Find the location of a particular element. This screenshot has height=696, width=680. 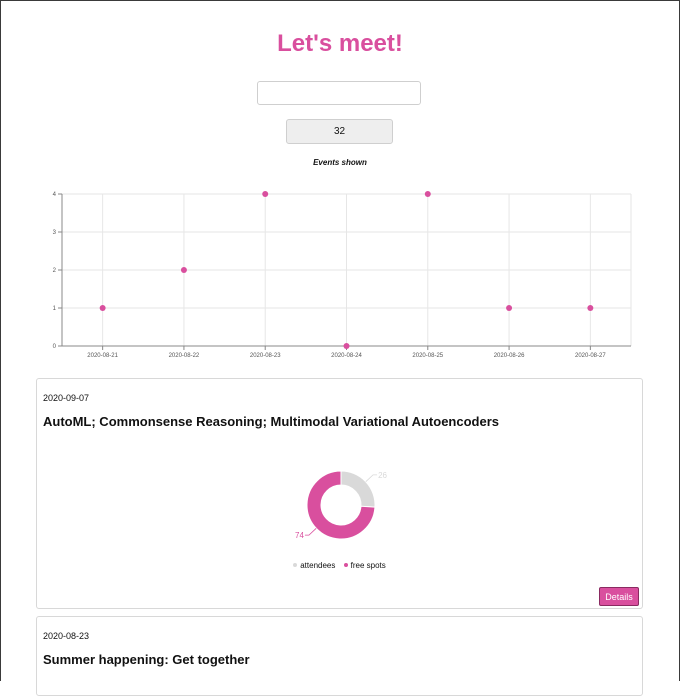

donut-value-label: 74 is located at coordinates (299, 535).